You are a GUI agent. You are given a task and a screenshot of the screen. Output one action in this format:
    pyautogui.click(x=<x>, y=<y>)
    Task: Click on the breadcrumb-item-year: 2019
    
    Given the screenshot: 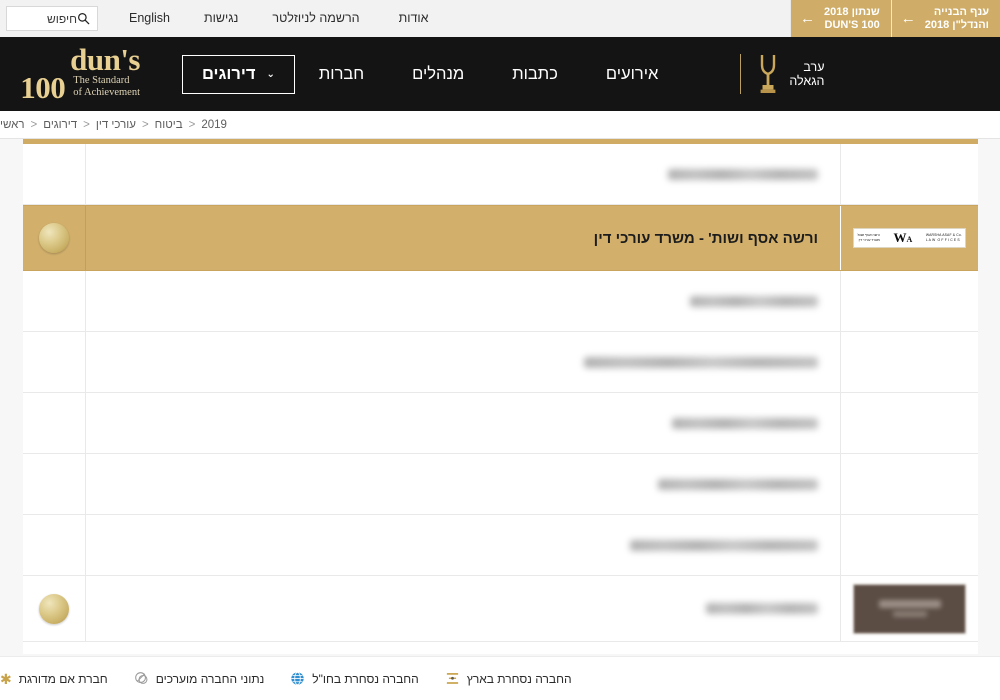 What is the action you would take?
    pyautogui.click(x=214, y=125)
    